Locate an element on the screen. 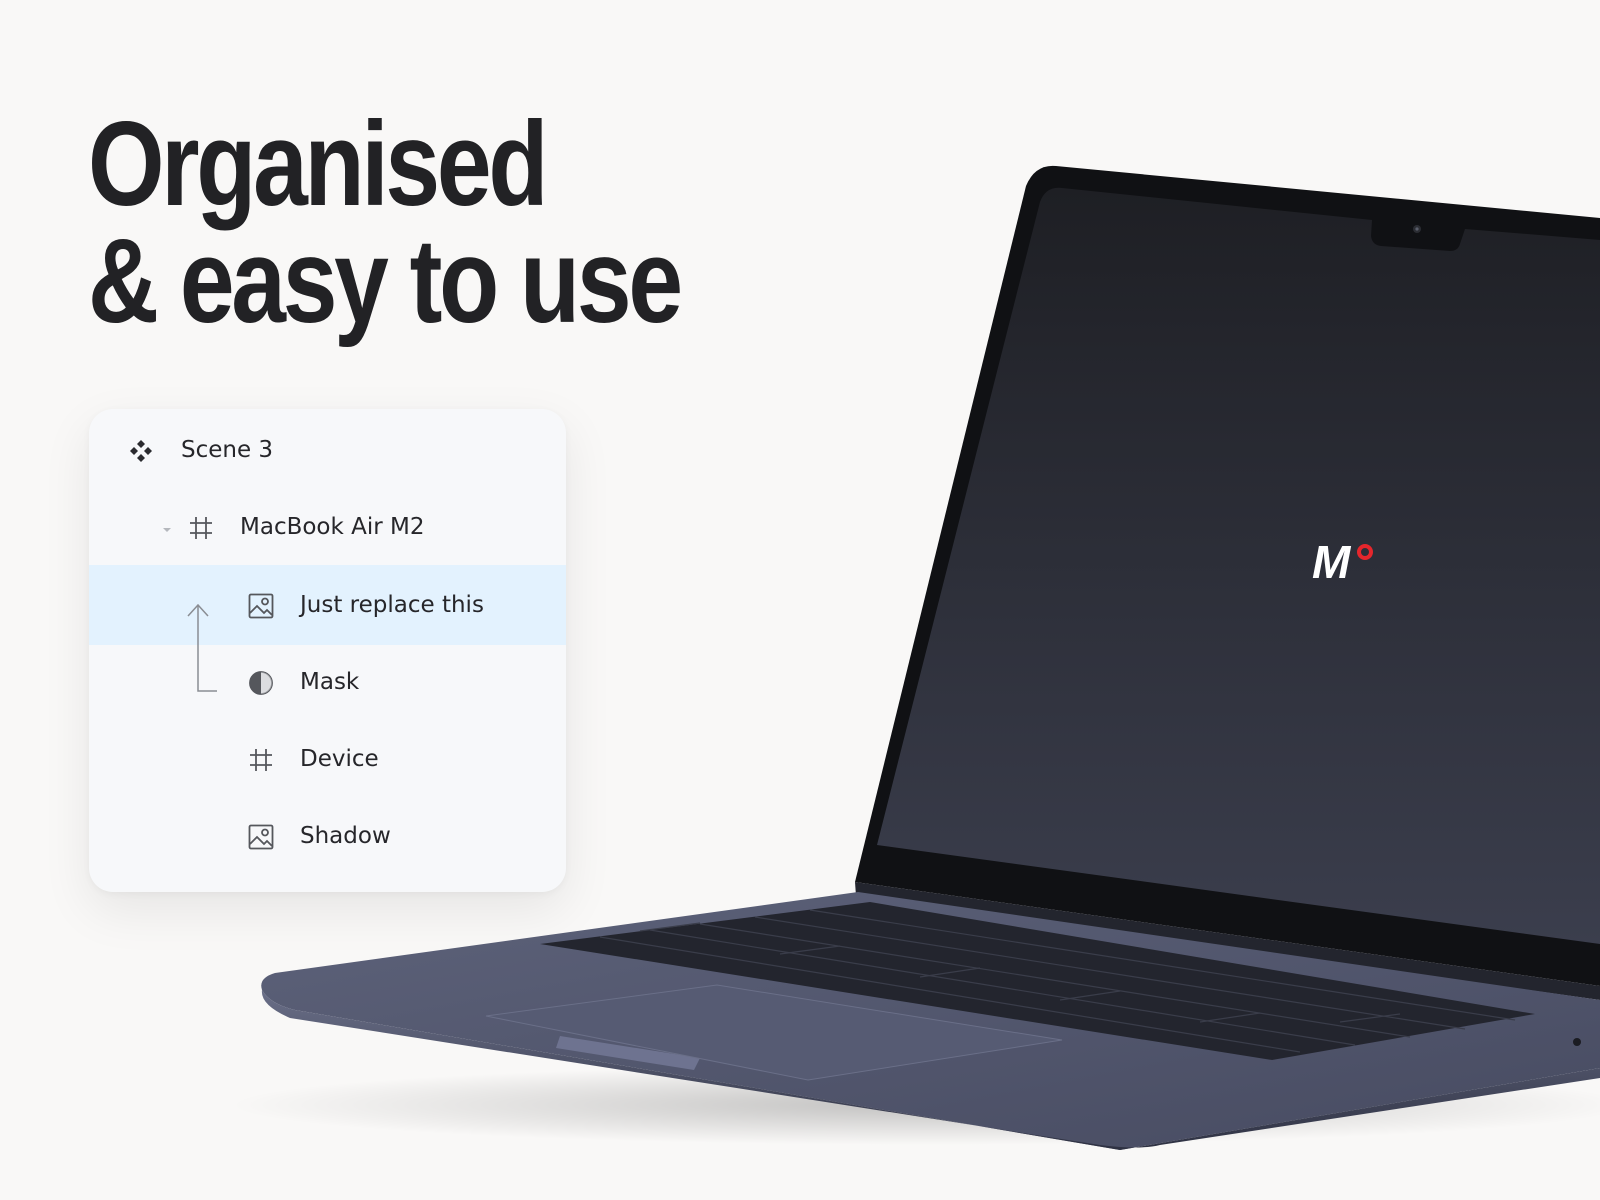  camera-lens is located at coordinates (1417, 229).